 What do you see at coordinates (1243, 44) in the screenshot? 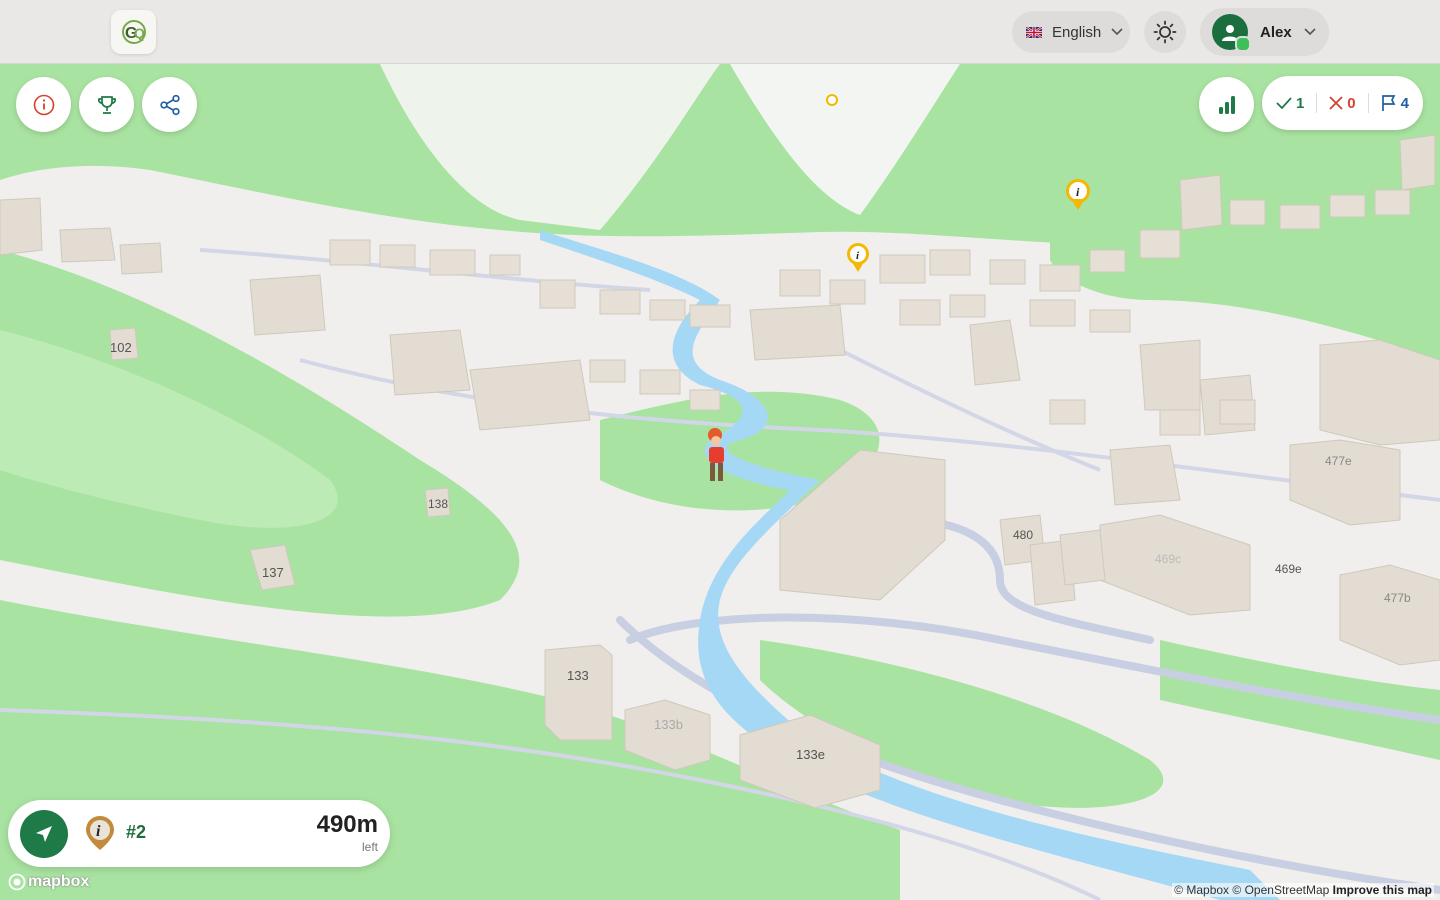
I see `online-status-dot` at bounding box center [1243, 44].